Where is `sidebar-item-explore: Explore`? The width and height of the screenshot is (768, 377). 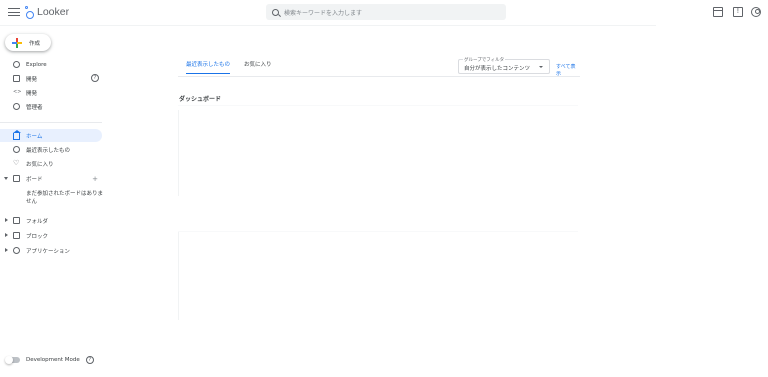 sidebar-item-explore: Explore is located at coordinates (51, 64).